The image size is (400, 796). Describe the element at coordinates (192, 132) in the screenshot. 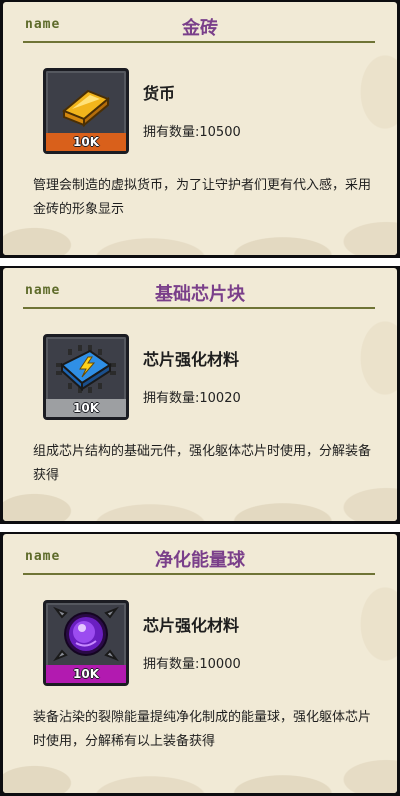

I see `item-quantity: 拥有数量:10500` at that location.